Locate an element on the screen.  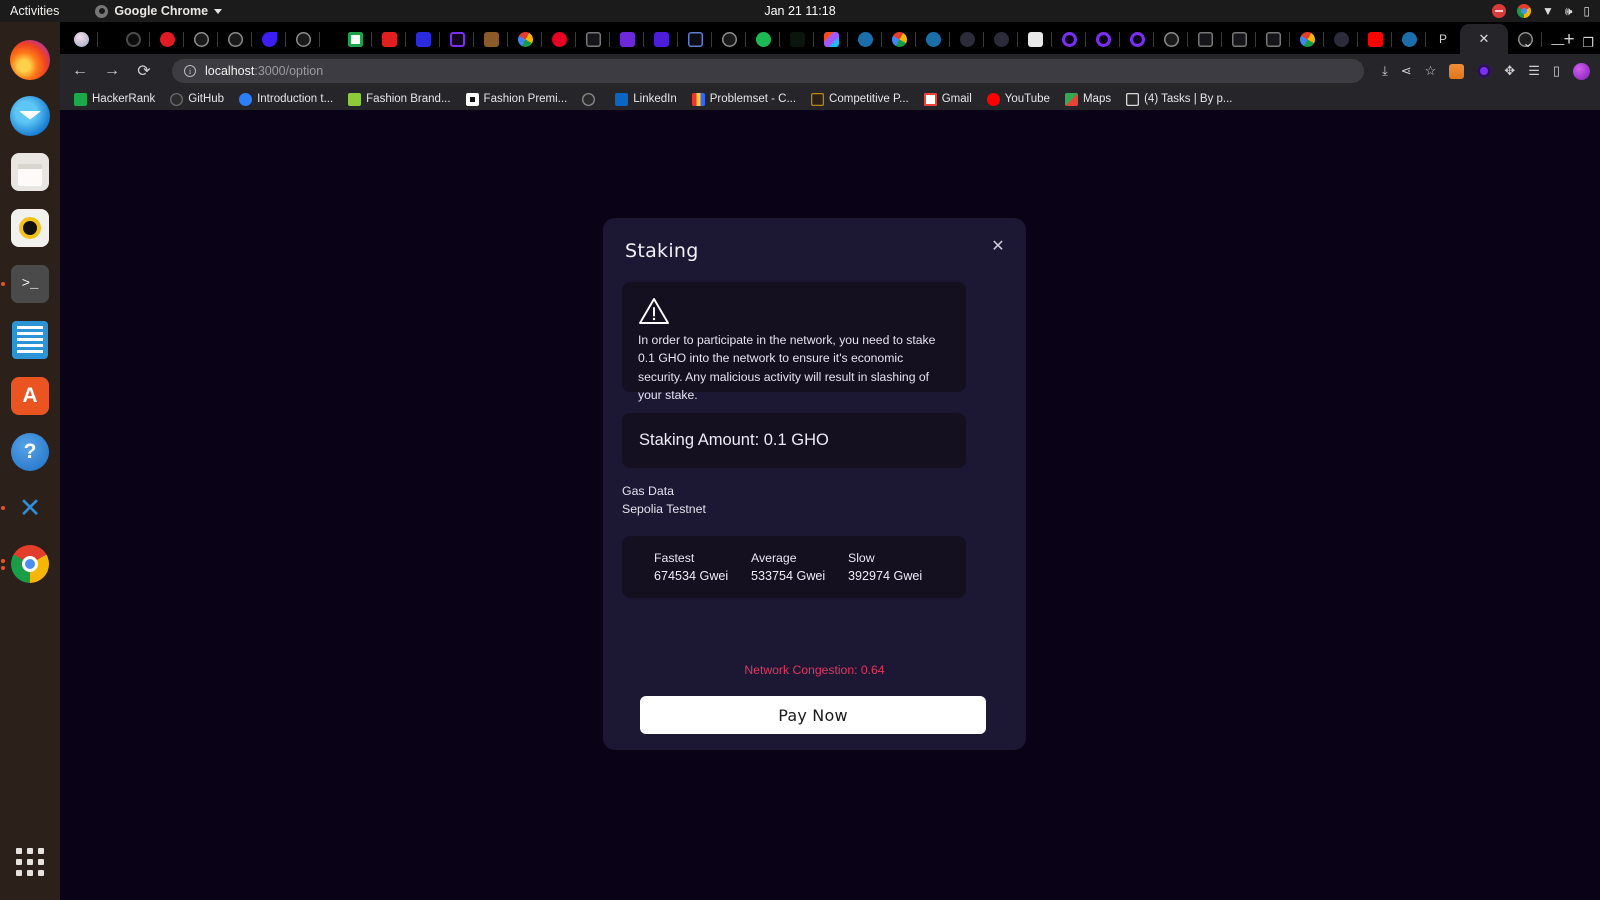
show-applications-button is located at coordinates (30, 862).